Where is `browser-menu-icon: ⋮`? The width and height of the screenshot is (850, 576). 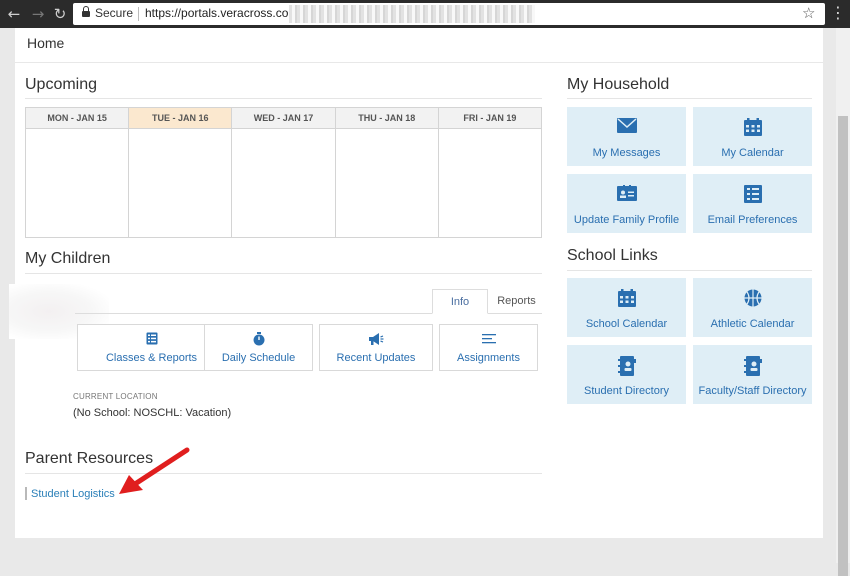 browser-menu-icon: ⋮ is located at coordinates (838, 14).